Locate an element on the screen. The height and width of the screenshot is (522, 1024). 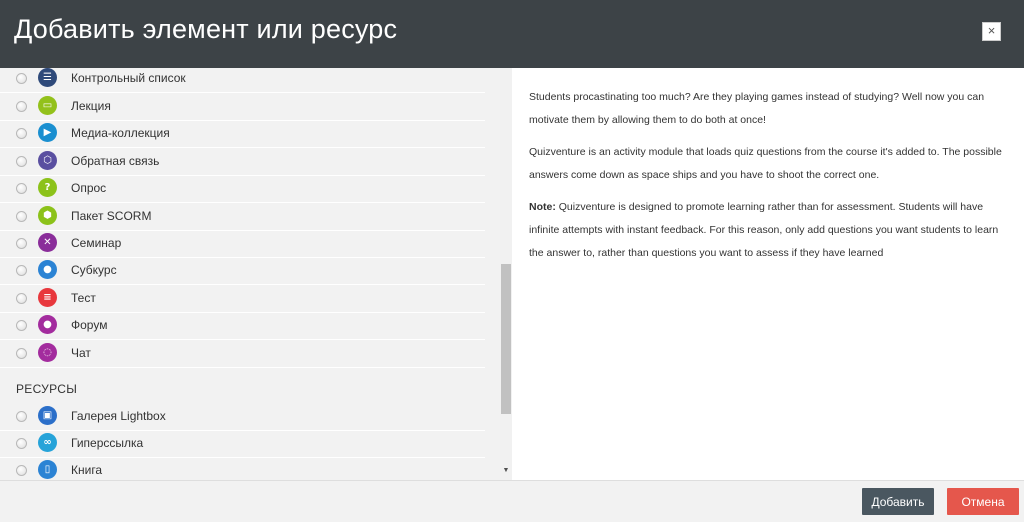
module-list-scrollbar: ▼ is located at coordinates (506, 274).